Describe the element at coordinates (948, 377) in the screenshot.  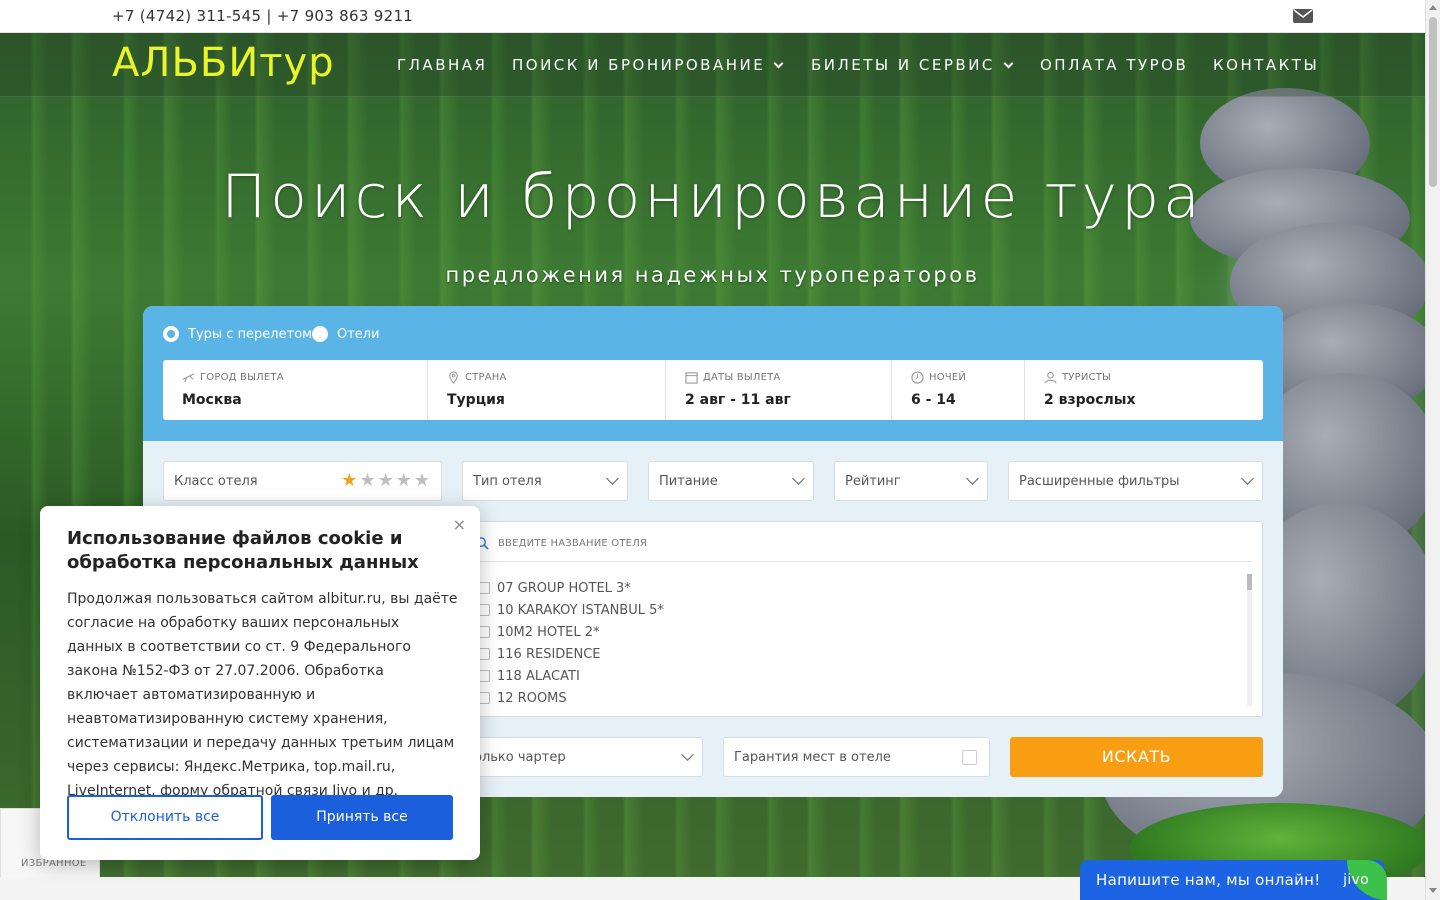
I see `field-label-text: НОЧЕЙ` at that location.